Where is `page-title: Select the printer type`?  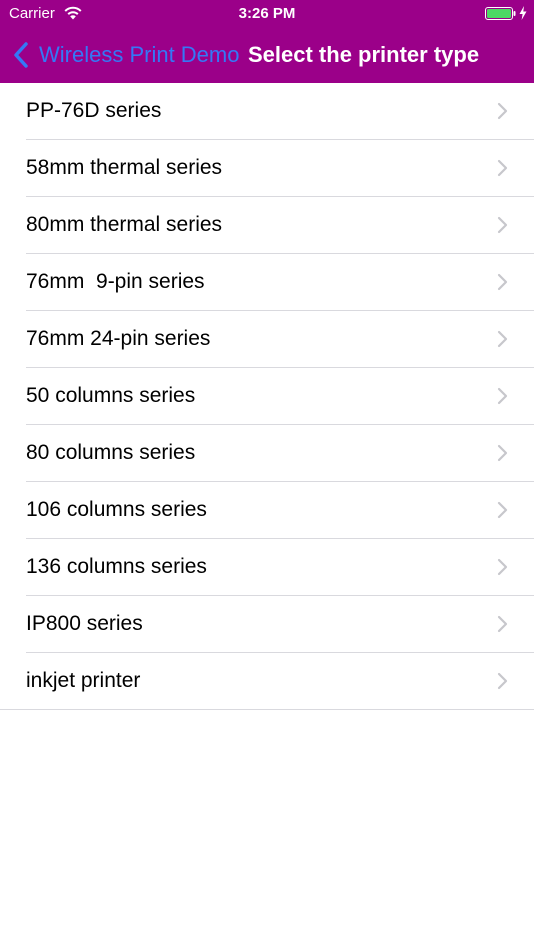 page-title: Select the printer type is located at coordinates (364, 54).